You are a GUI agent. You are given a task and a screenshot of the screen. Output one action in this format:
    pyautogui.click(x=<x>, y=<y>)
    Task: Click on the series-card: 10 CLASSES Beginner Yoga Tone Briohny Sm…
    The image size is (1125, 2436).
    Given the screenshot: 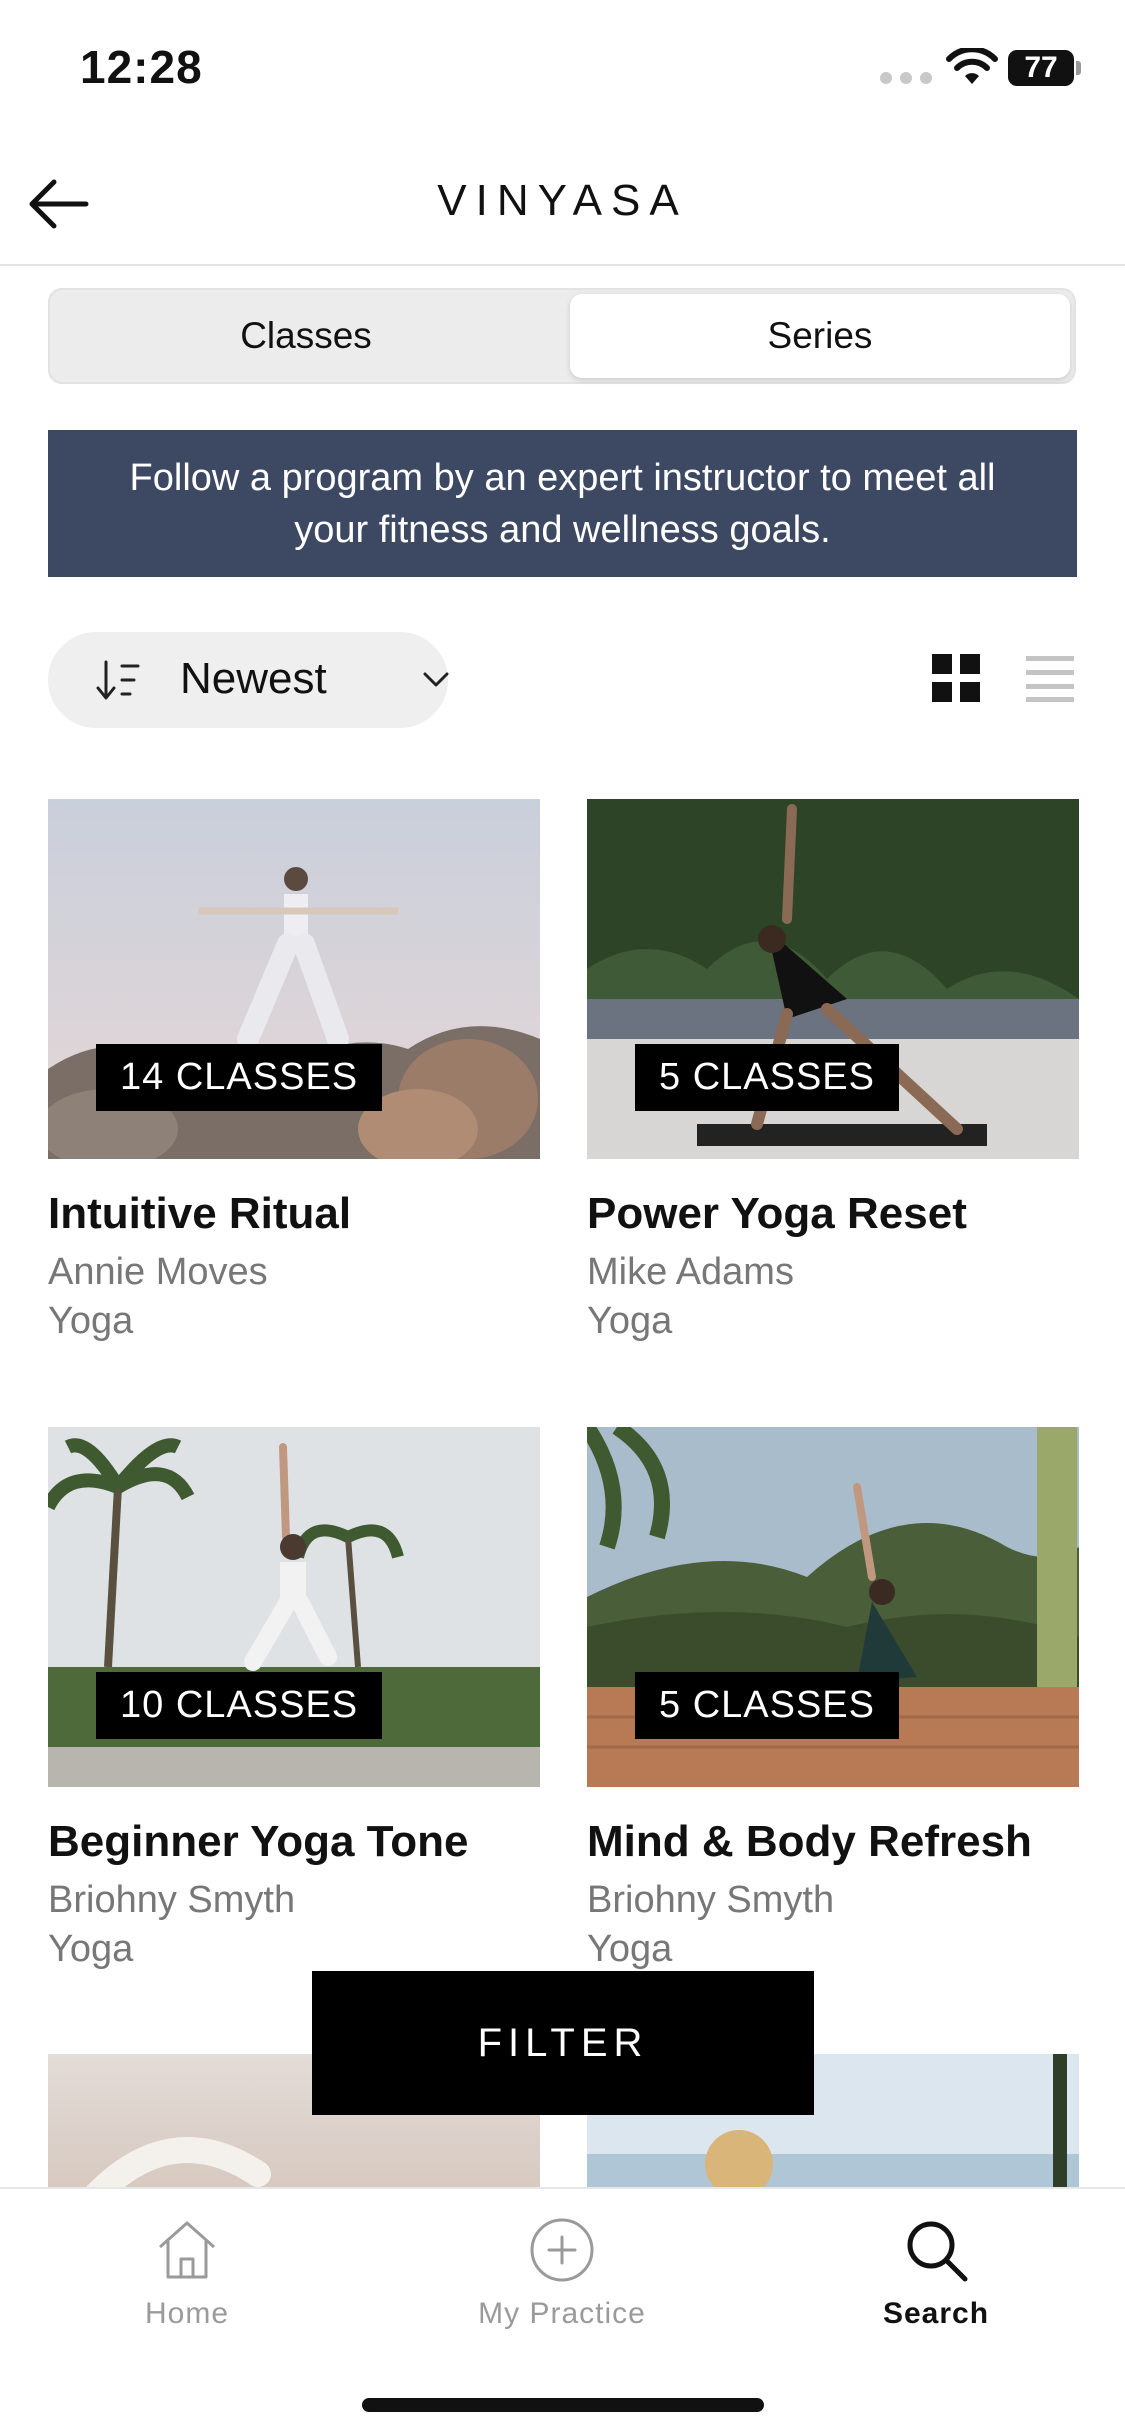 What is the action you would take?
    pyautogui.click(x=294, y=1699)
    